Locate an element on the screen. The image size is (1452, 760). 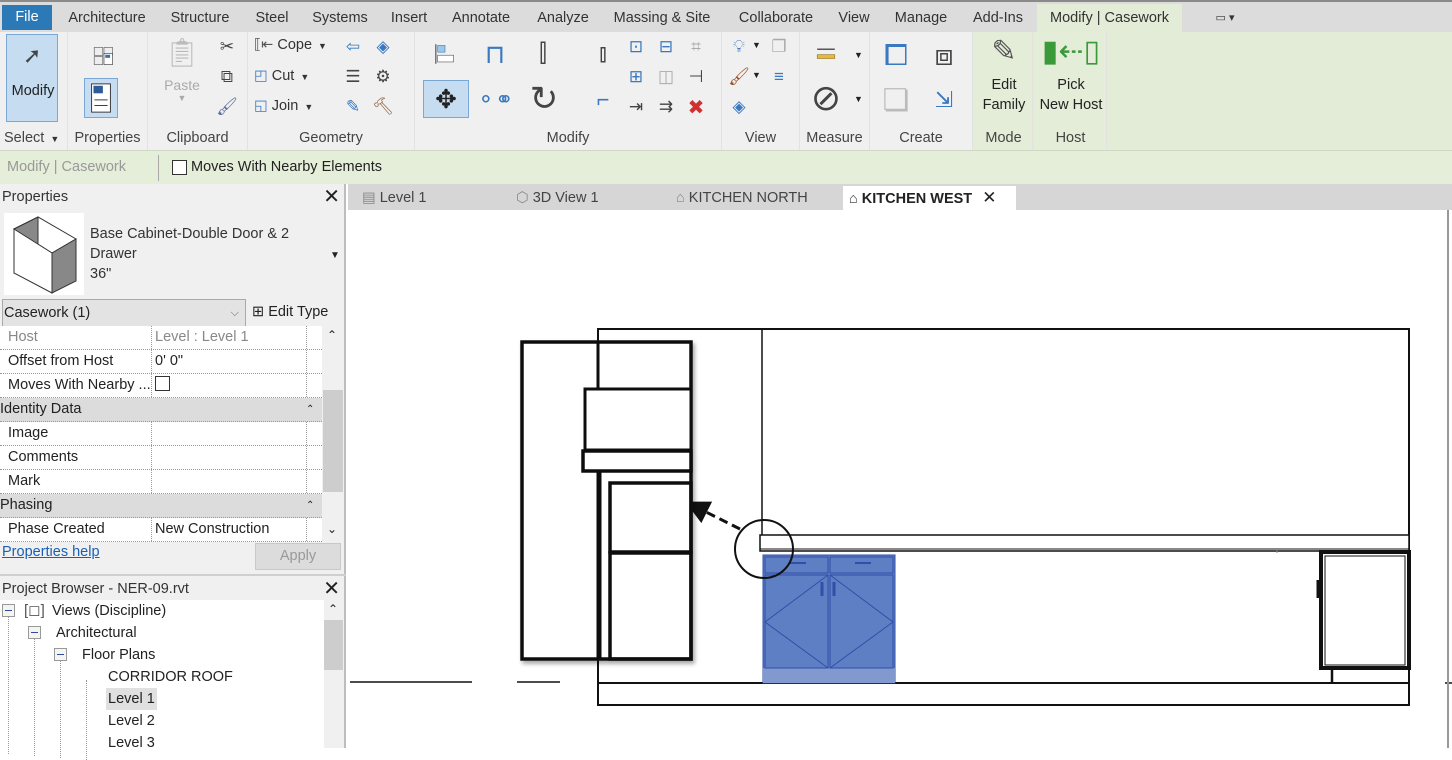
tab-add-ins: Add-Ins is located at coordinates (998, 18).